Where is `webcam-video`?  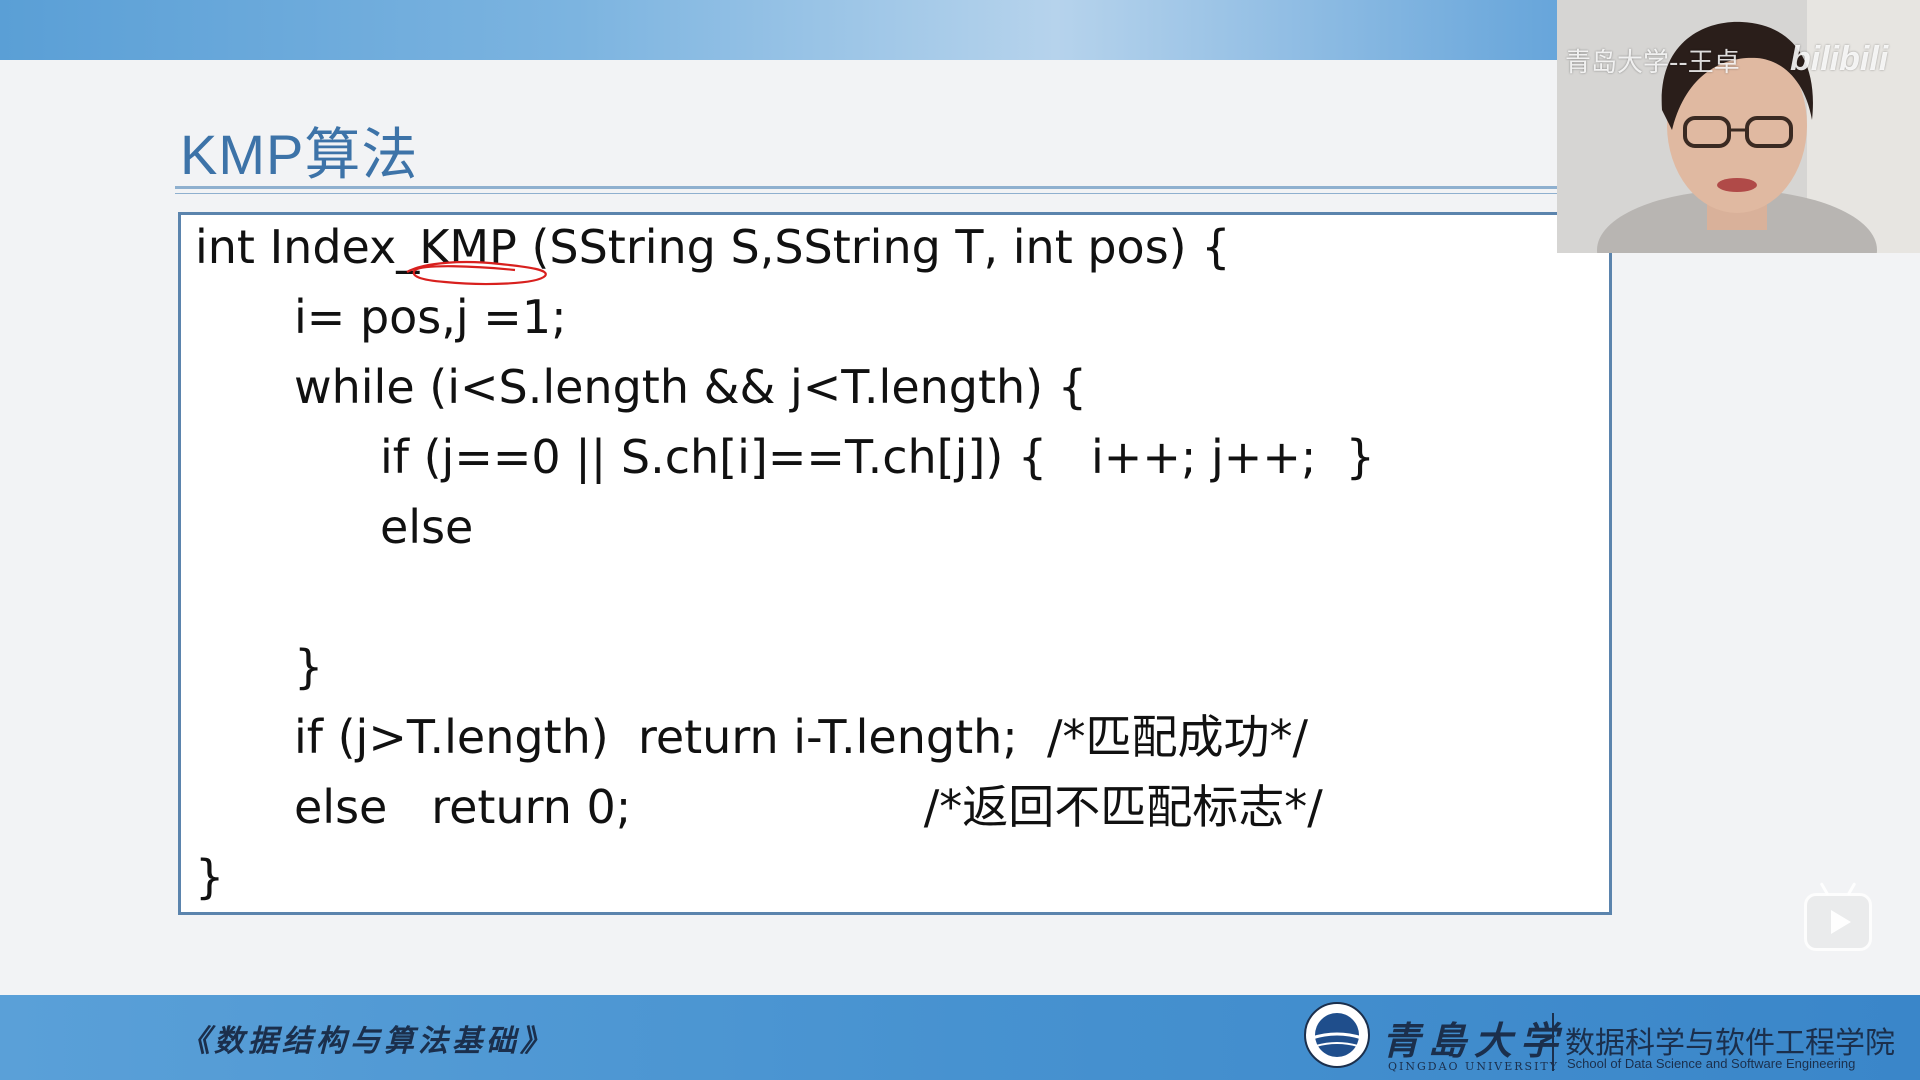 webcam-video is located at coordinates (1738, 126).